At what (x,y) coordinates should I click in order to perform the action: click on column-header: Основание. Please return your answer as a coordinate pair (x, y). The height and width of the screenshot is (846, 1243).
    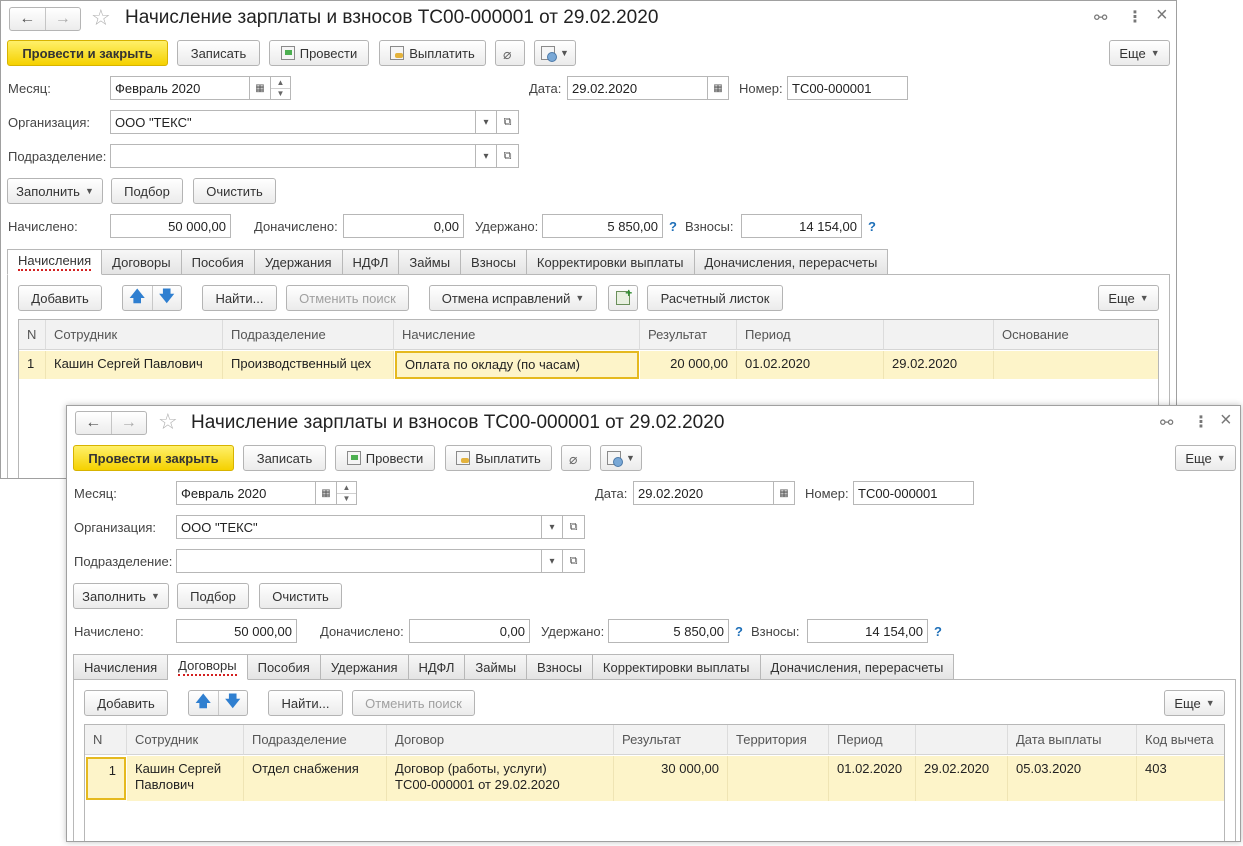
    Looking at the image, I should click on (1076, 335).